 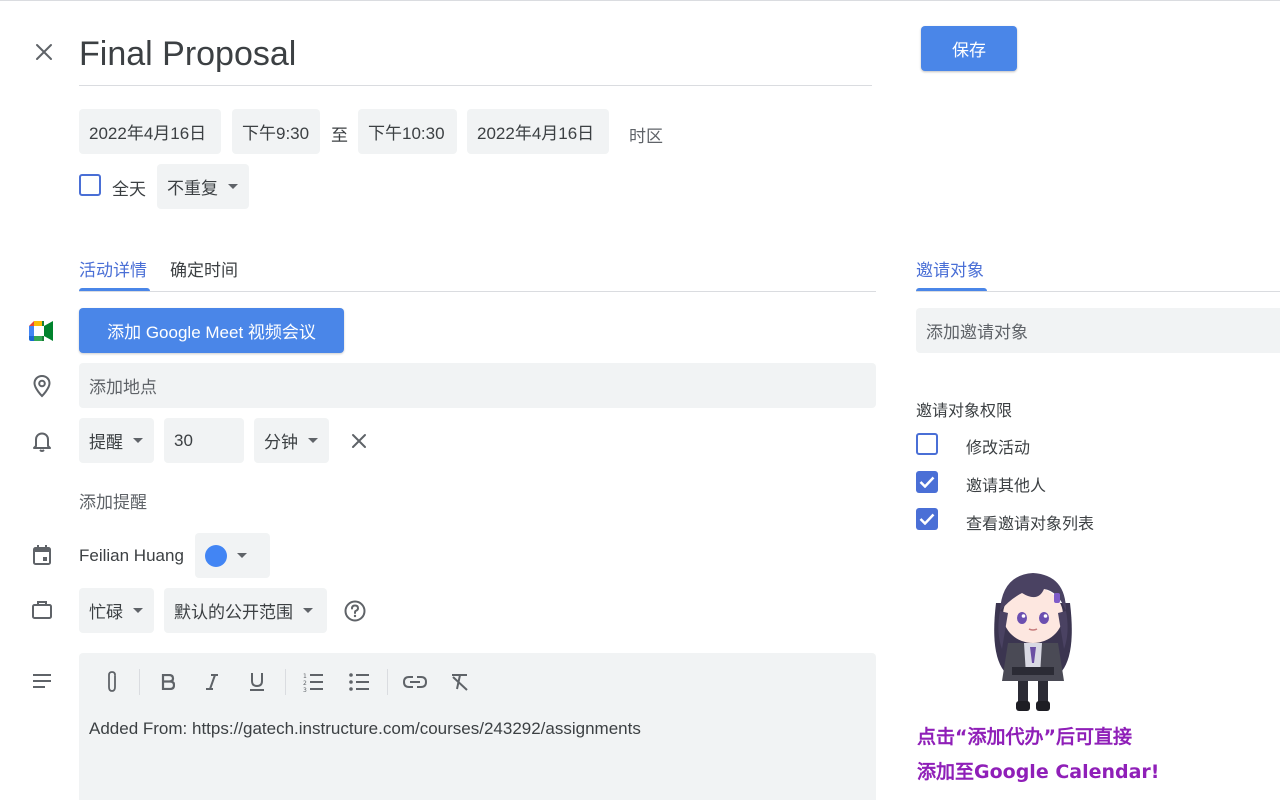 What do you see at coordinates (1038, 772) in the screenshot?
I see `promo-line-2: 添加至Google Calendar!` at bounding box center [1038, 772].